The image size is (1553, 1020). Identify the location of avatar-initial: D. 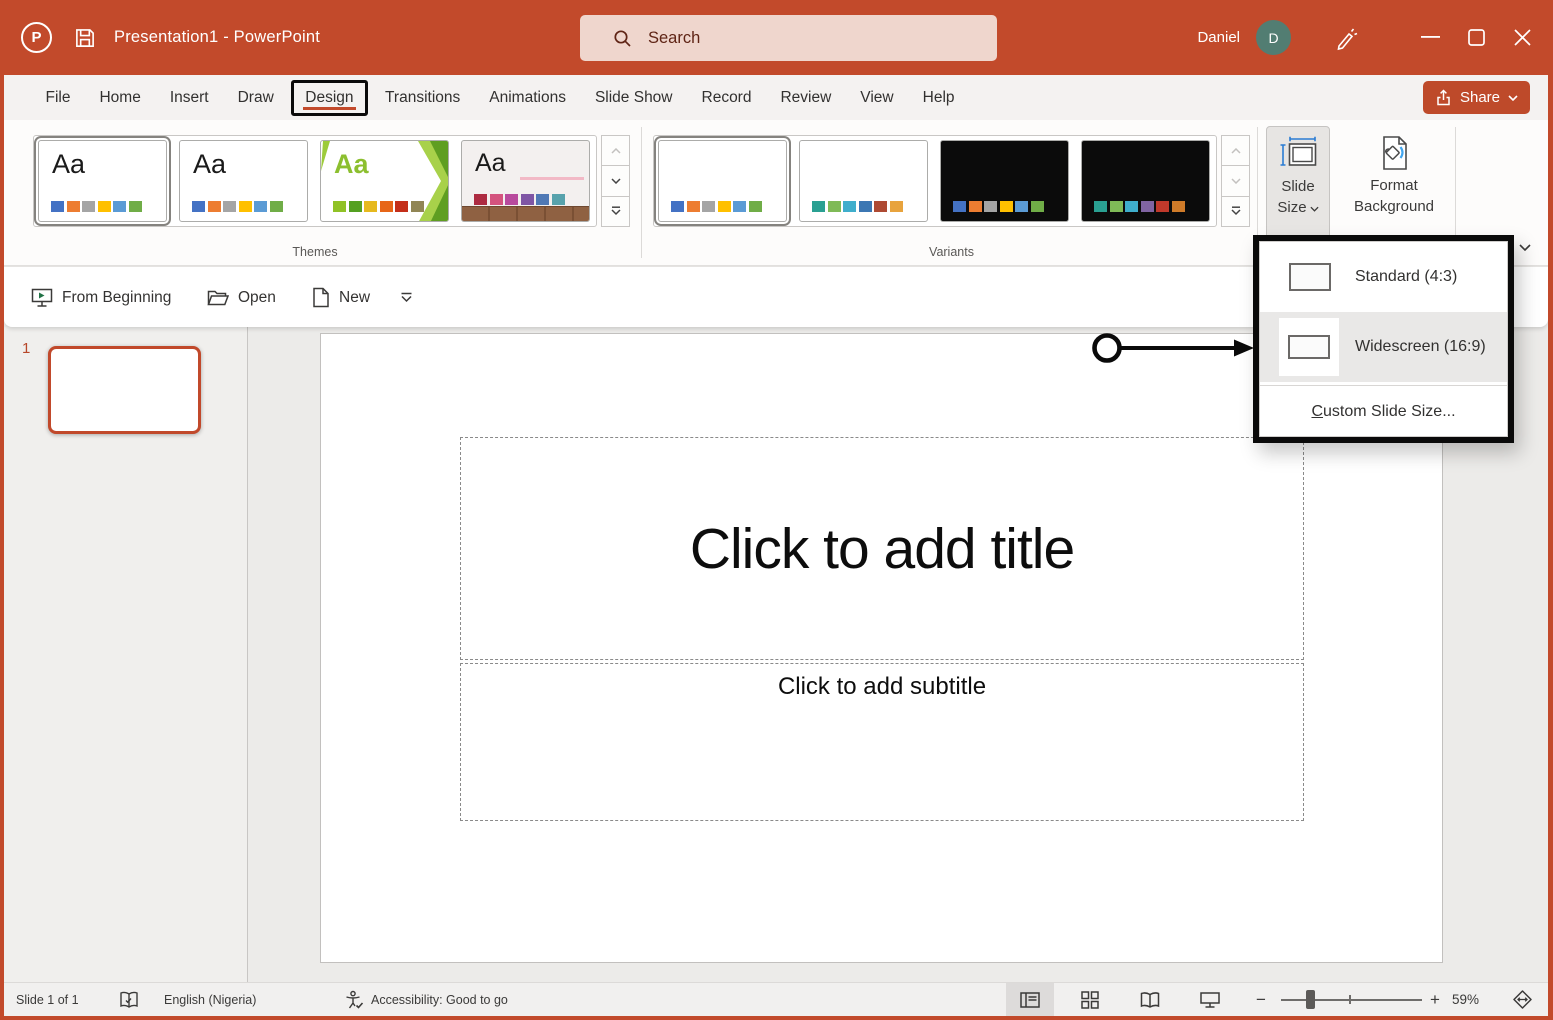
(1273, 37).